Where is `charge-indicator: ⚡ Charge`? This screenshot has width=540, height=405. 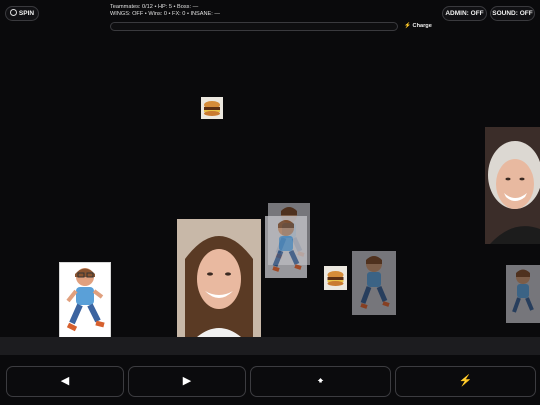 charge-indicator: ⚡ Charge is located at coordinates (418, 26).